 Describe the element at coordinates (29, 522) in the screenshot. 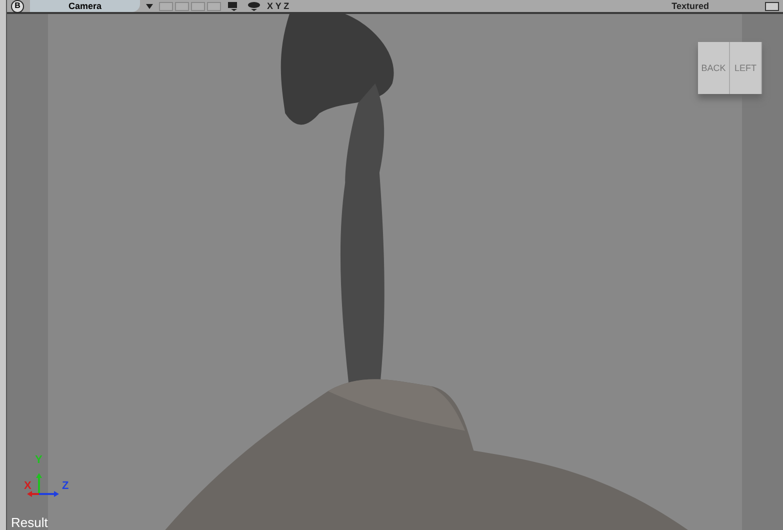

I see `viewport-label: Result` at that location.